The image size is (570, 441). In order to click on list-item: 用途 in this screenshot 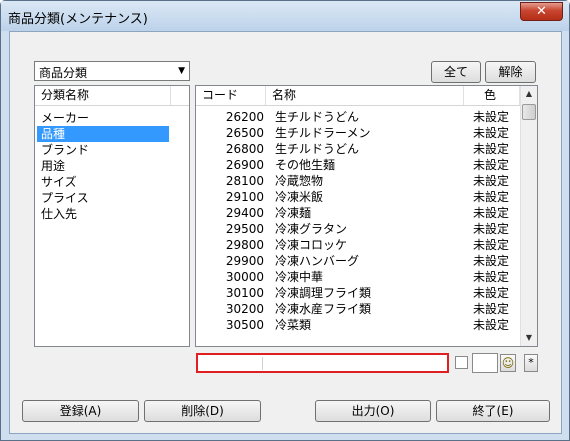, I will do `click(103, 166)`.